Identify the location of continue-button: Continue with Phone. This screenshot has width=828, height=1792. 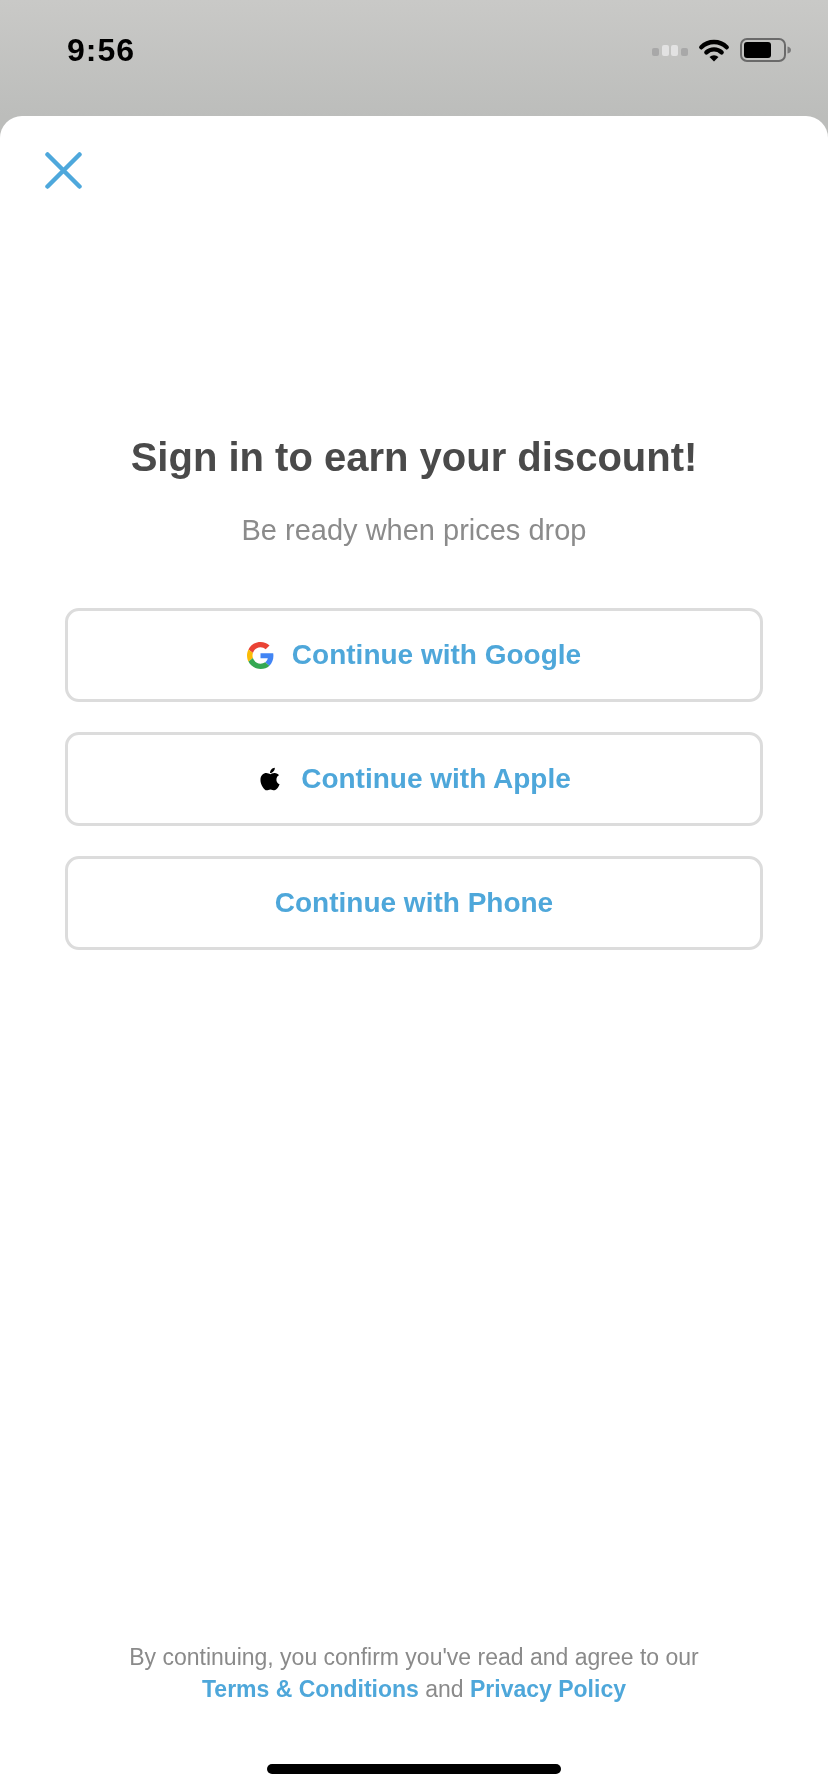
(414, 903).